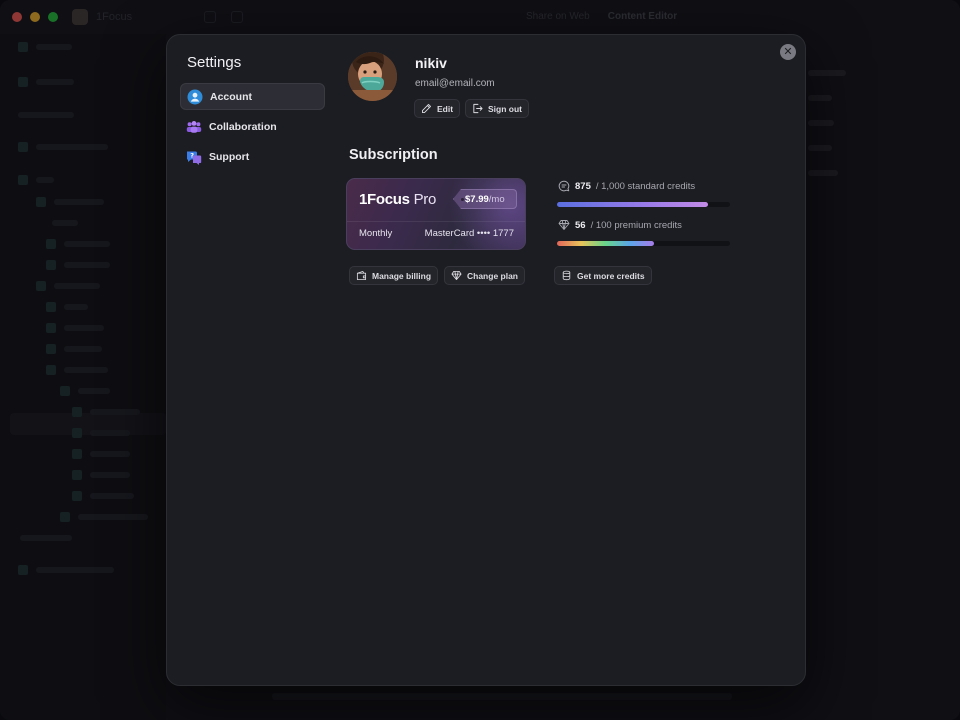 The width and height of the screenshot is (960, 720). Describe the element at coordinates (376, 233) in the screenshot. I see `billing-cycle: Monthly` at that location.